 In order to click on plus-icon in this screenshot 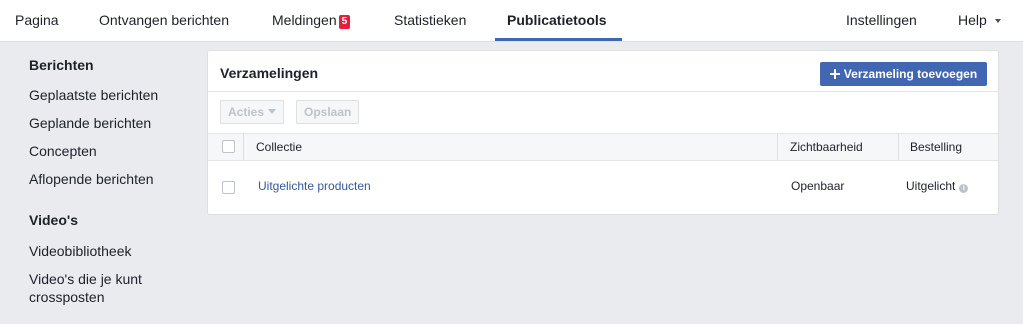, I will do `click(834, 74)`.